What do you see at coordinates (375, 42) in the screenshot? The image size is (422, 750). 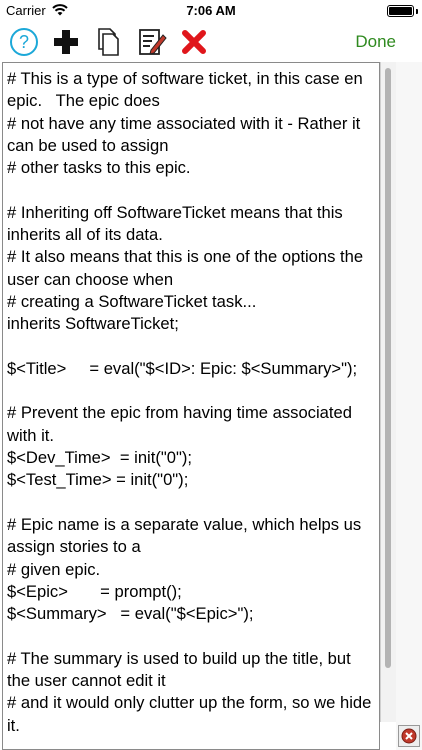 I see `done-button: Done` at bounding box center [375, 42].